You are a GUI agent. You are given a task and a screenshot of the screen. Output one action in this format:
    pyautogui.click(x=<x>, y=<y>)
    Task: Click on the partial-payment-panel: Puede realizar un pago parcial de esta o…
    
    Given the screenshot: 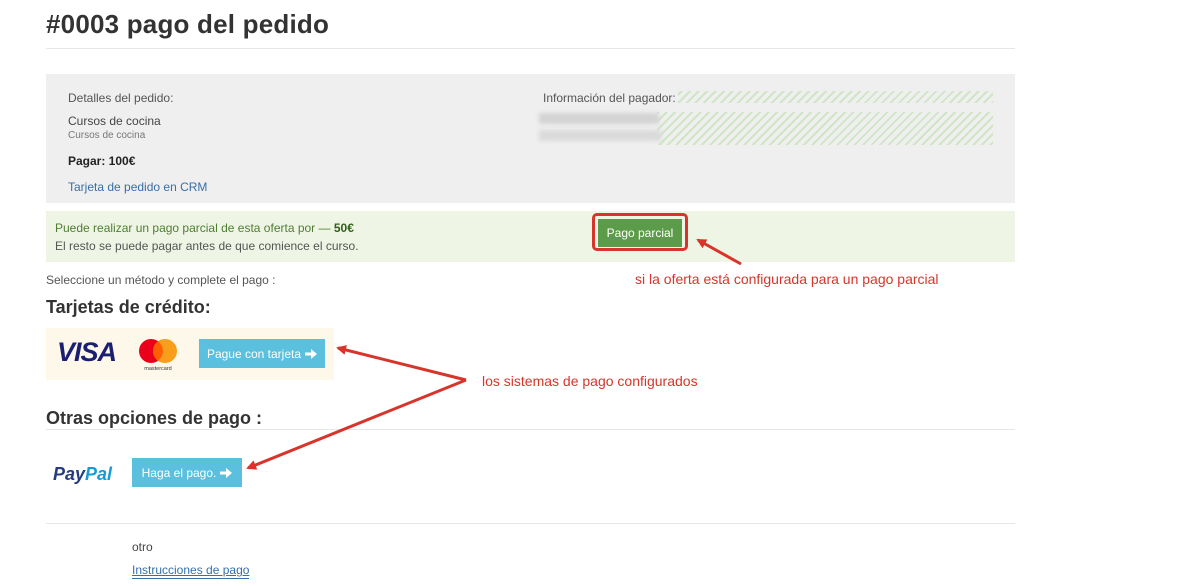 What is the action you would take?
    pyautogui.click(x=530, y=236)
    